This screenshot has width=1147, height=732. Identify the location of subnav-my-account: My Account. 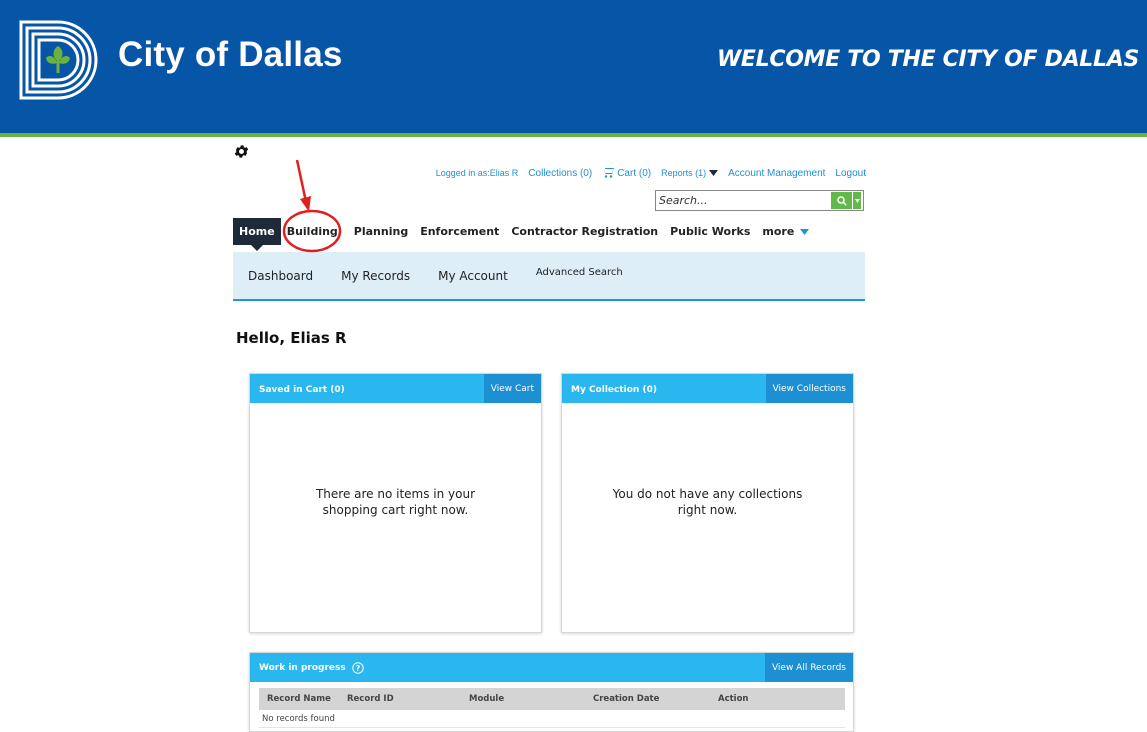
(473, 276).